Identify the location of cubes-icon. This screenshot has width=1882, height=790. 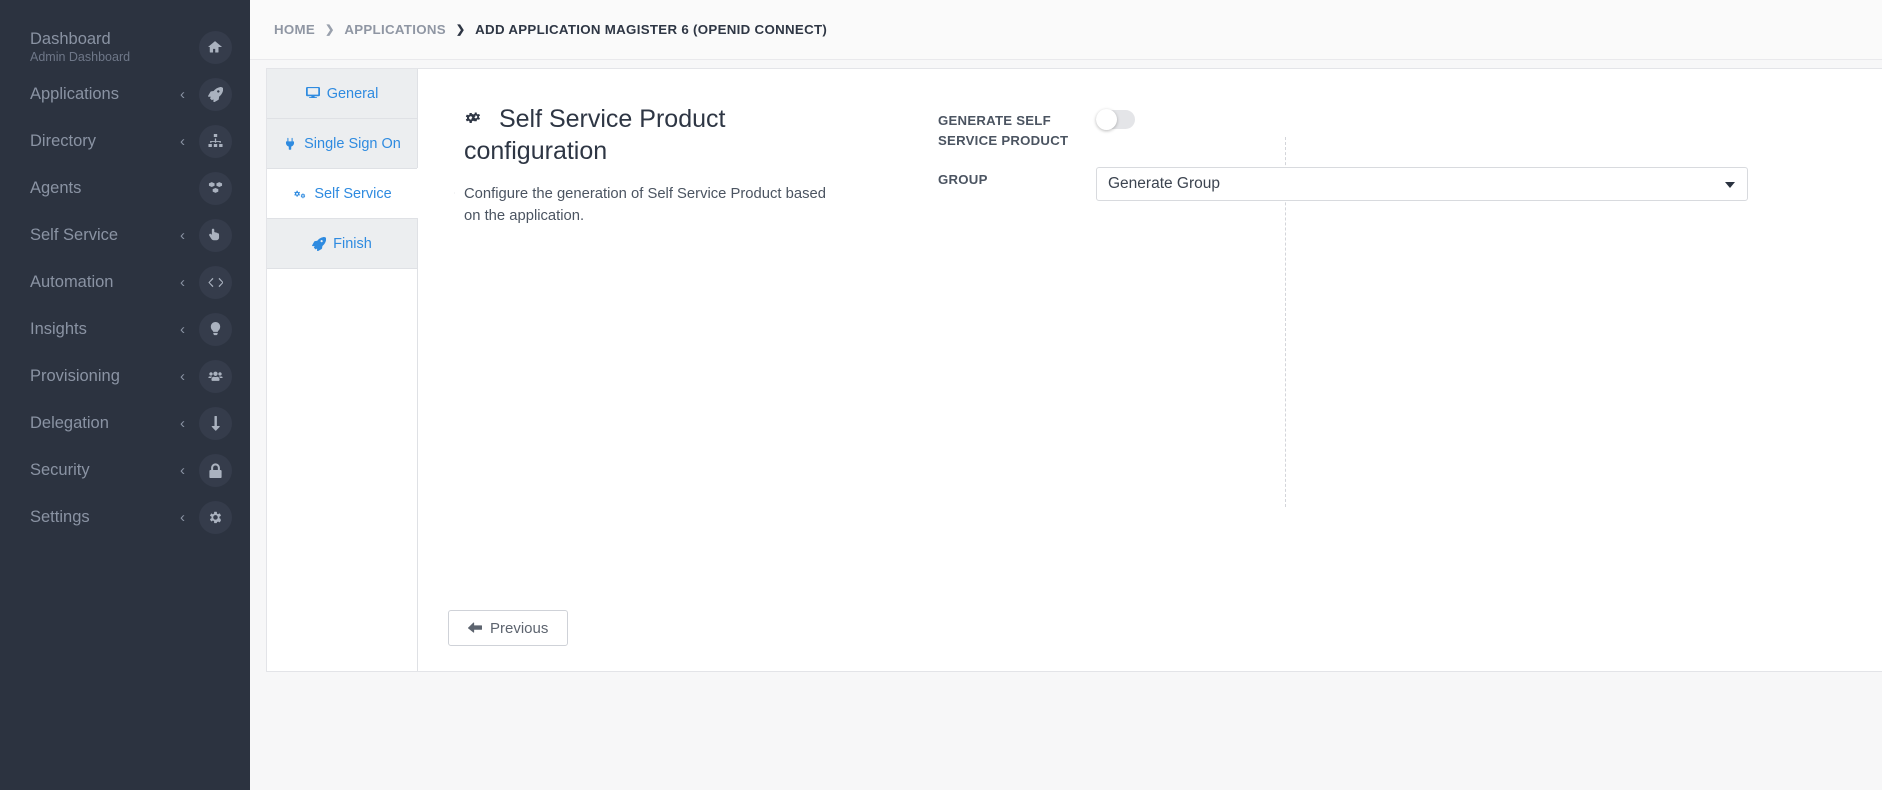
(215, 188).